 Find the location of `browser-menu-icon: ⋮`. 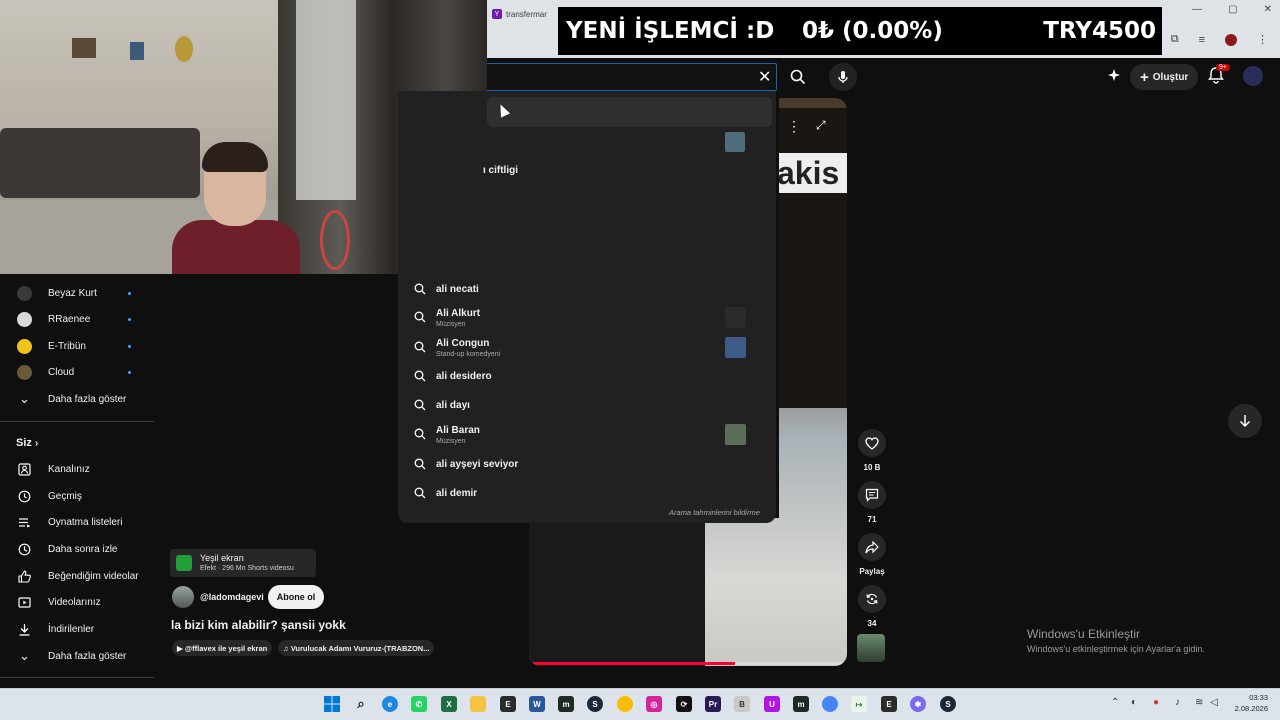

browser-menu-icon: ⋮ is located at coordinates (1262, 39).